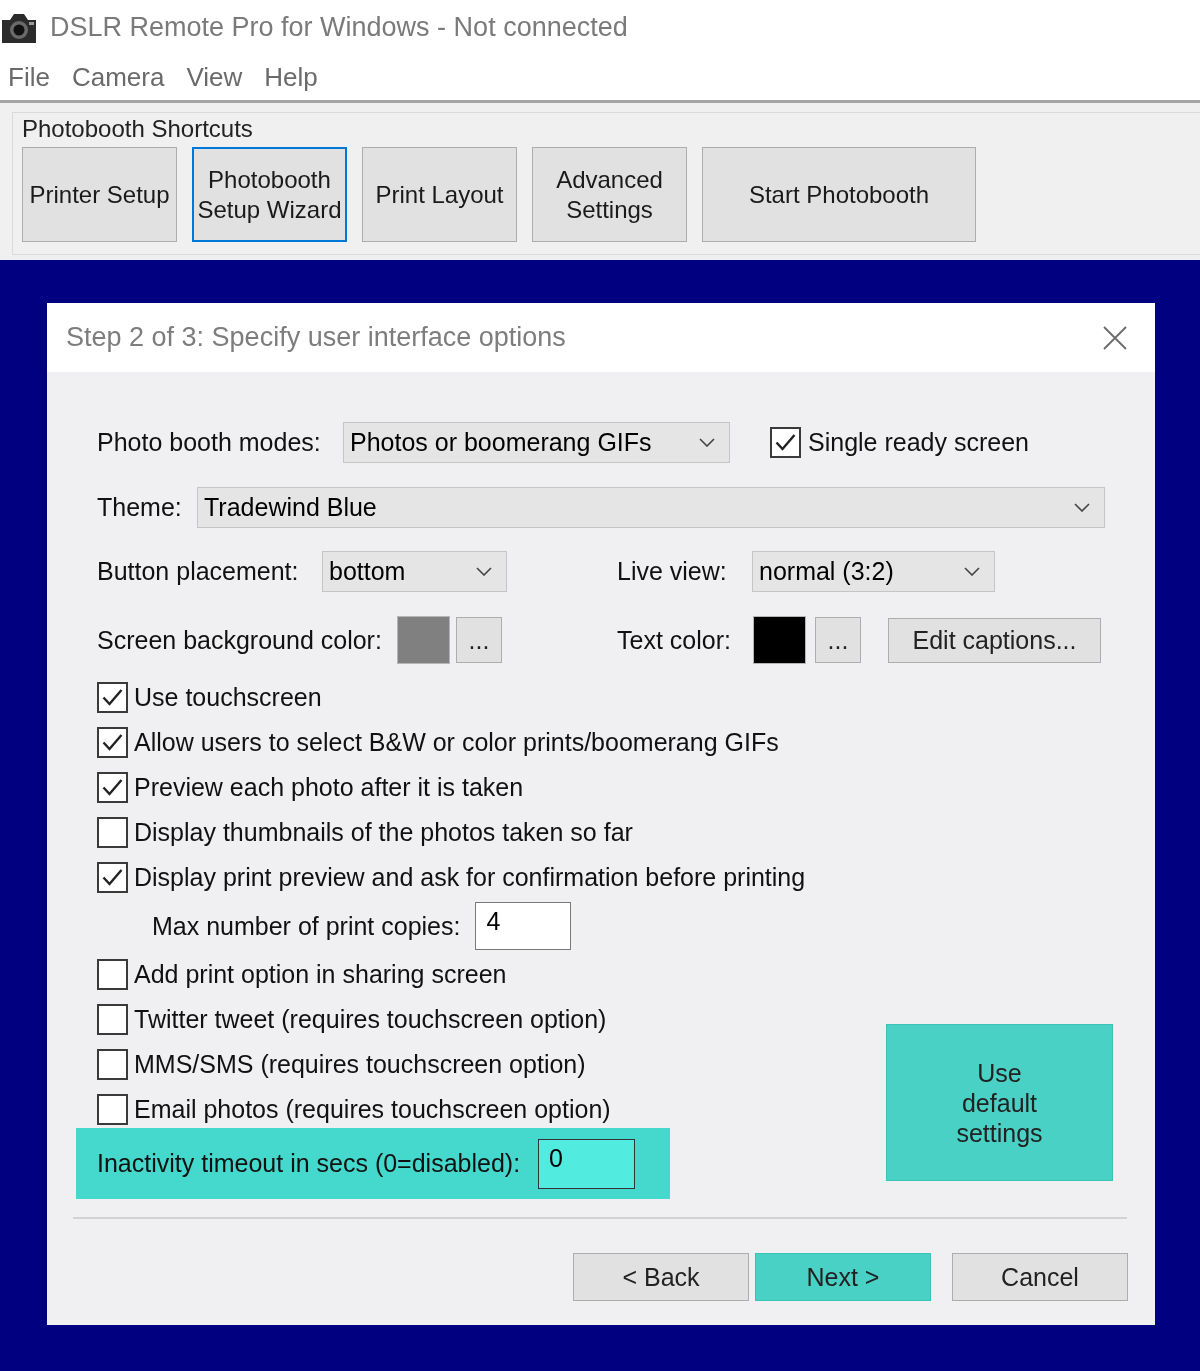  What do you see at coordinates (609, 194) in the screenshot?
I see `shortcut-button: Advanced Settings` at bounding box center [609, 194].